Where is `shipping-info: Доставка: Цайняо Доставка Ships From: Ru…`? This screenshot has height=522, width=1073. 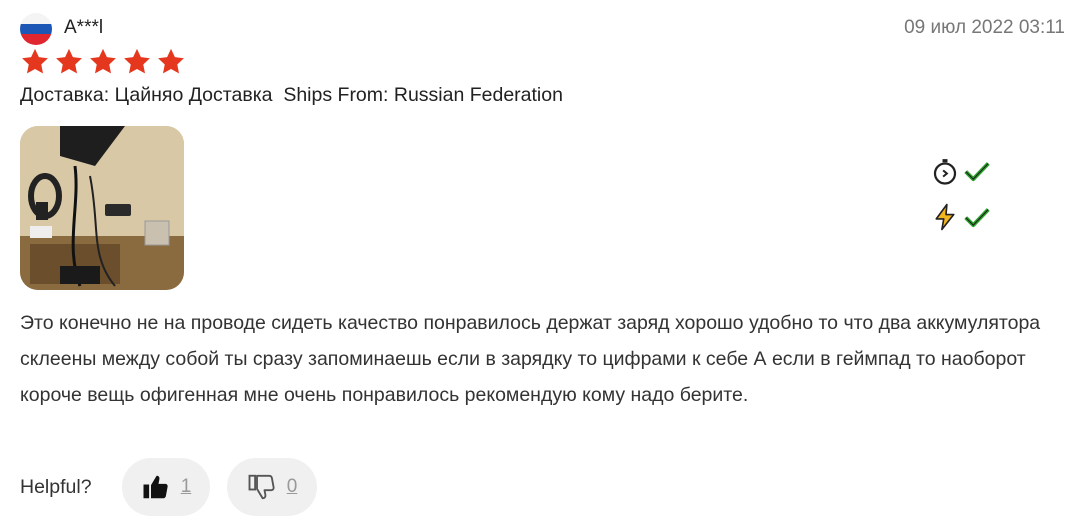 shipping-info: Доставка: Цайняо Доставка Ships From: Ru… is located at coordinates (291, 95).